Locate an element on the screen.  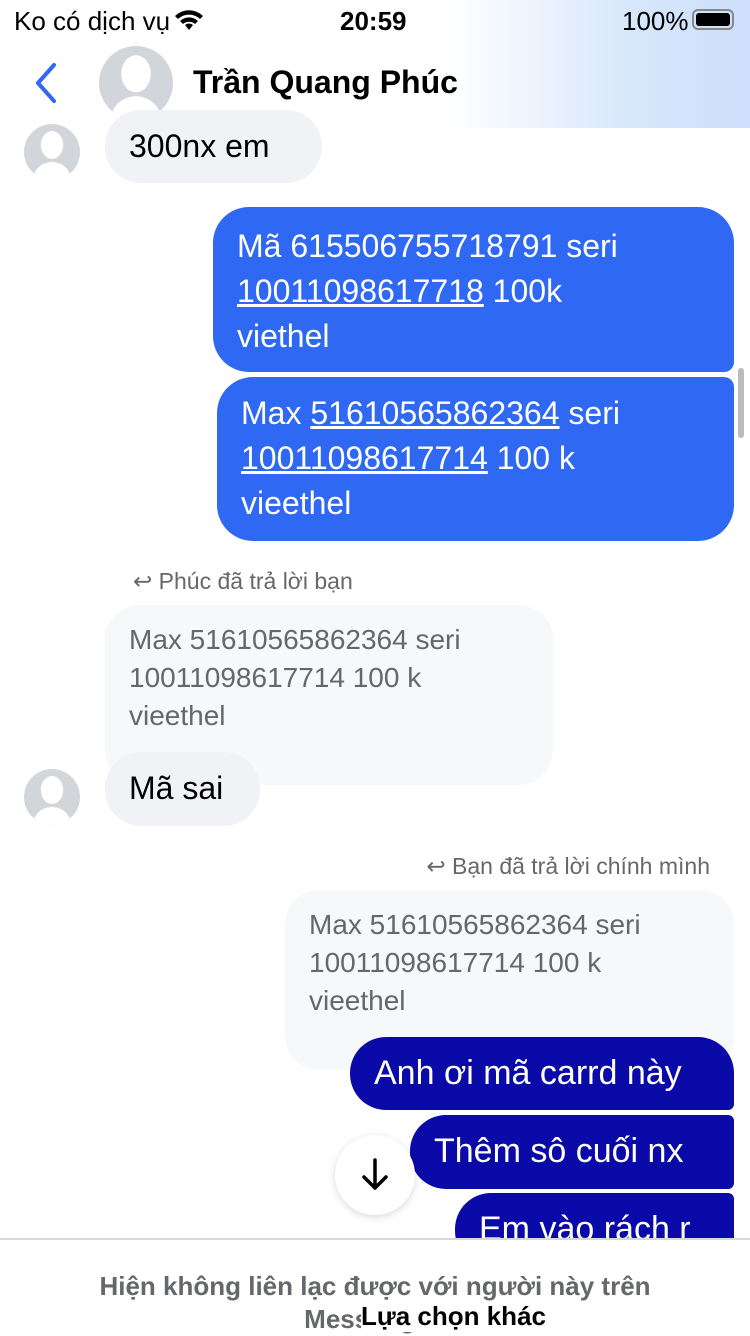
scroll-to-bottom-button is located at coordinates (375, 1175).